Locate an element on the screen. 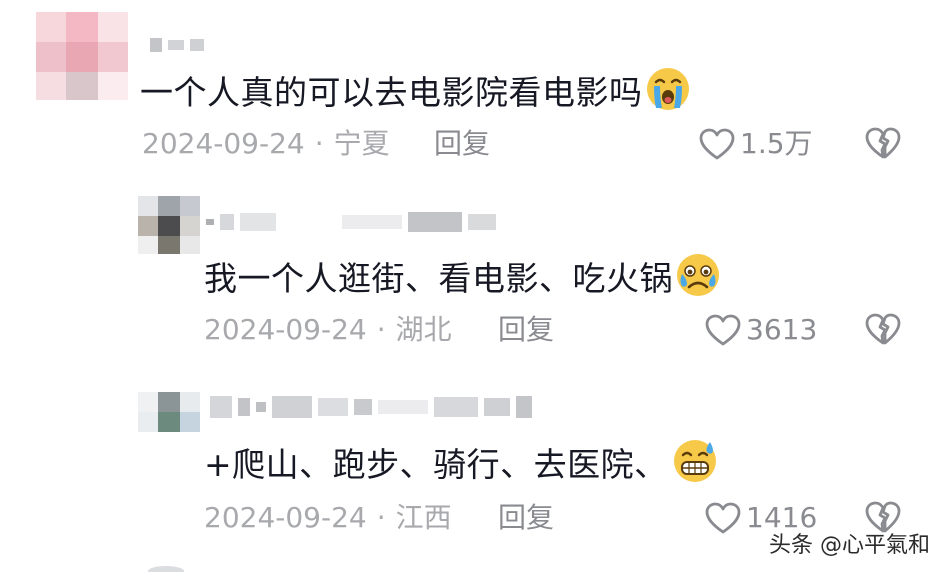 The width and height of the screenshot is (946, 572). comment-text: 一个人真的可以去电影院看电影吗 is located at coordinates (415, 94).